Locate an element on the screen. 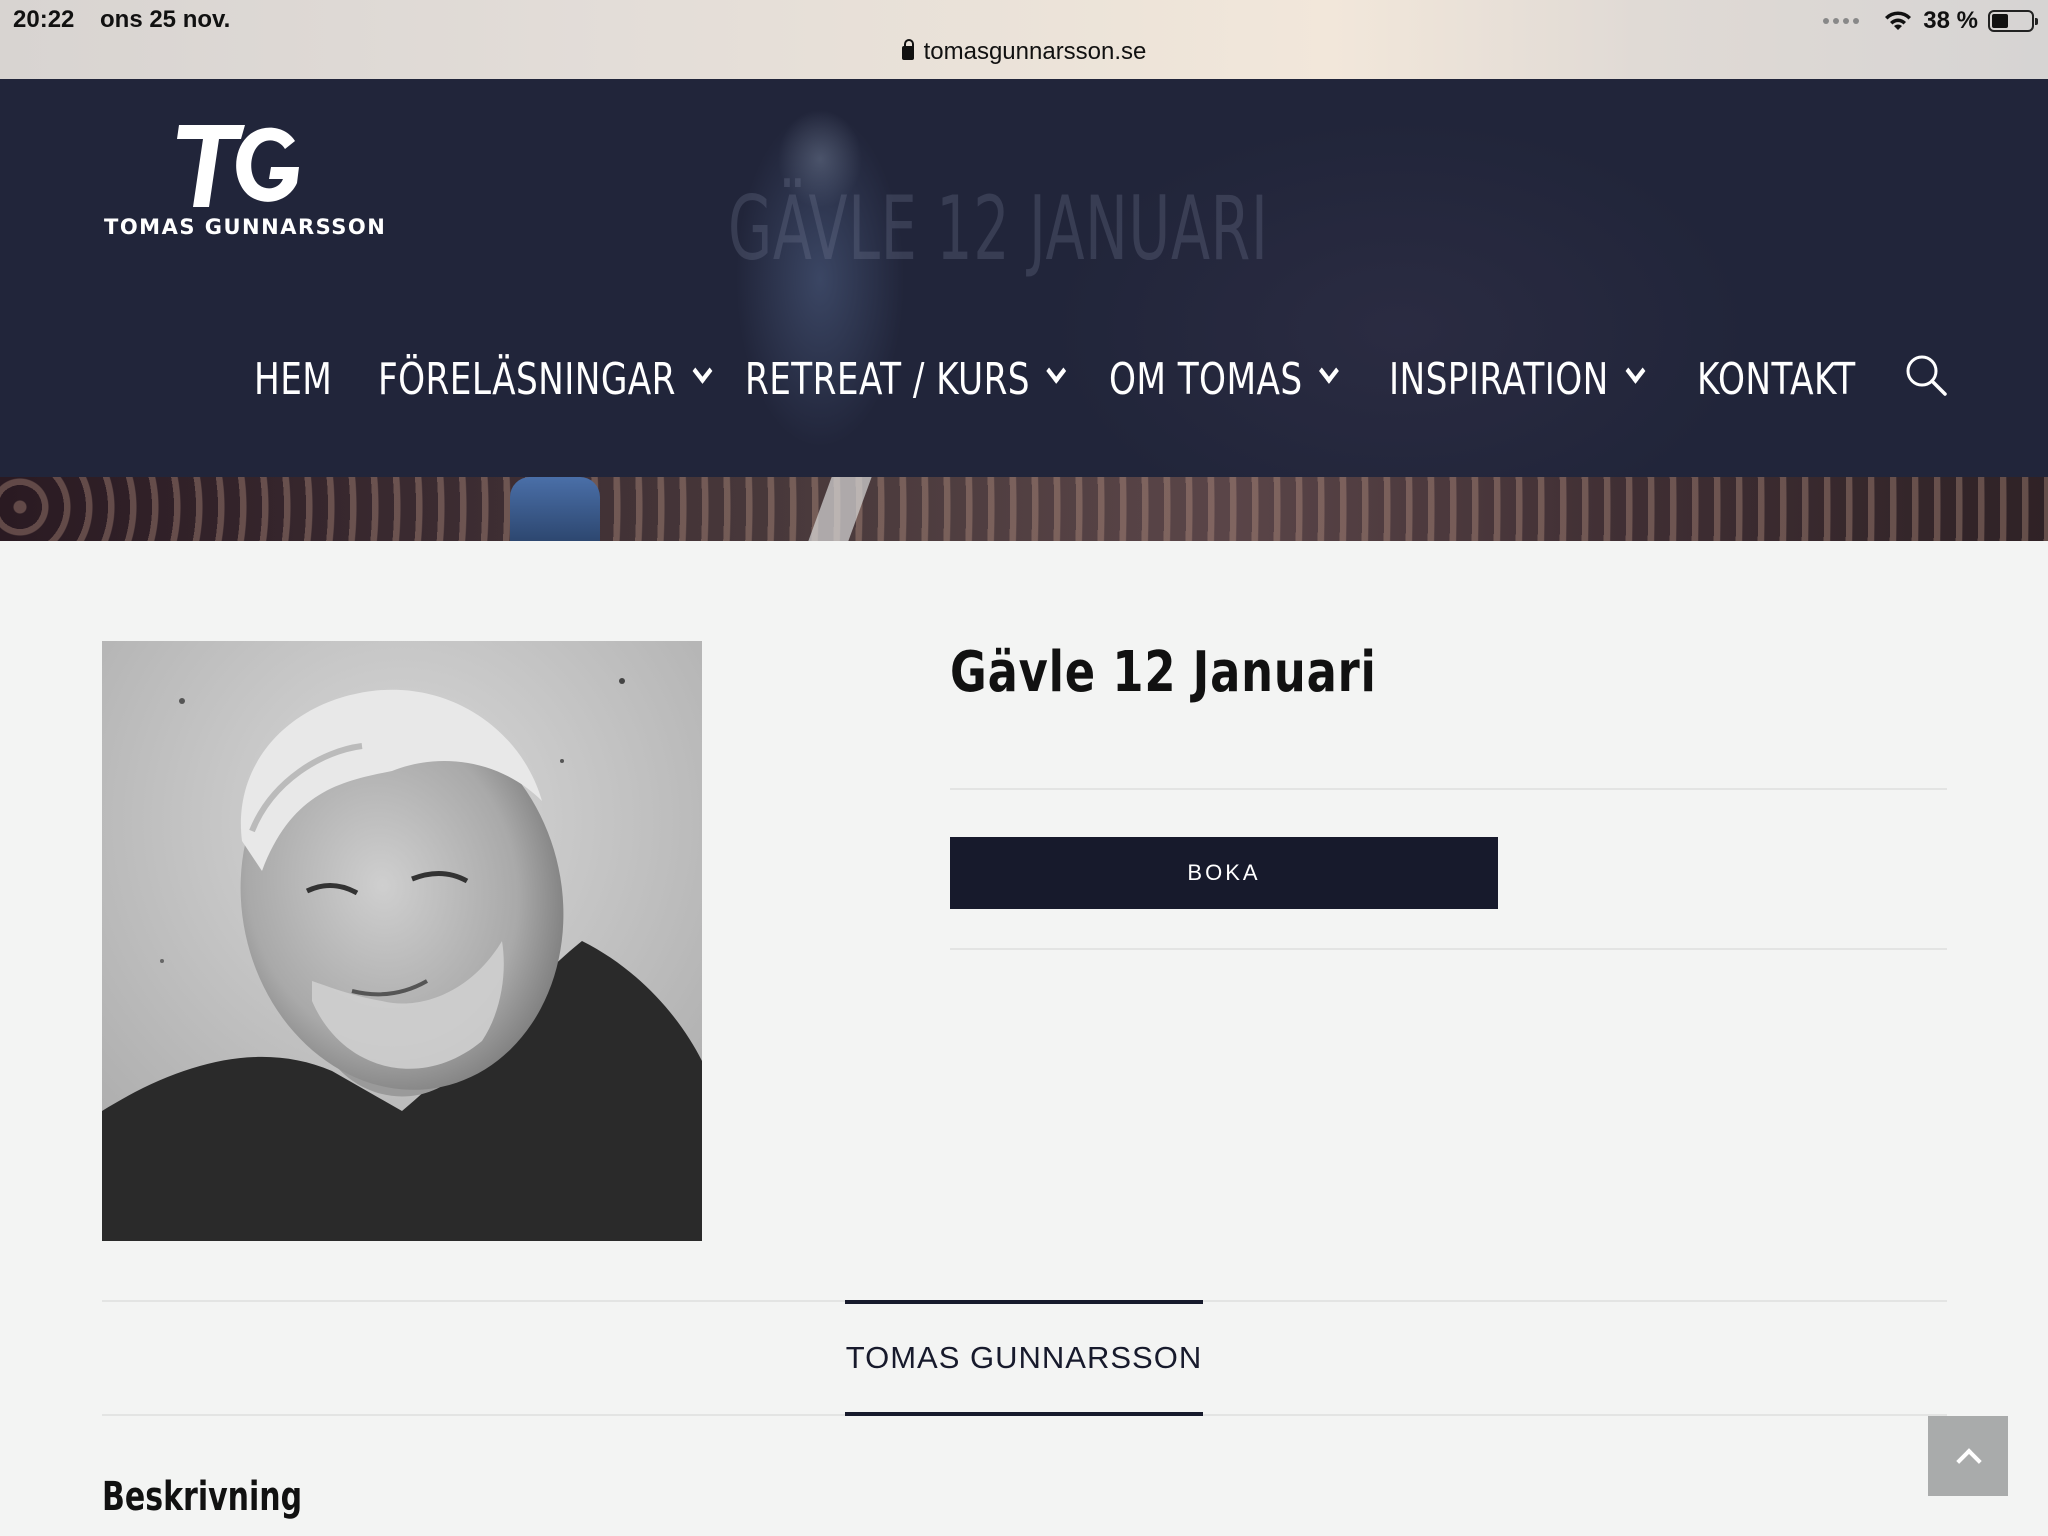 The width and height of the screenshot is (2048, 1536). nav-label: KONTAKT is located at coordinates (1776, 379).